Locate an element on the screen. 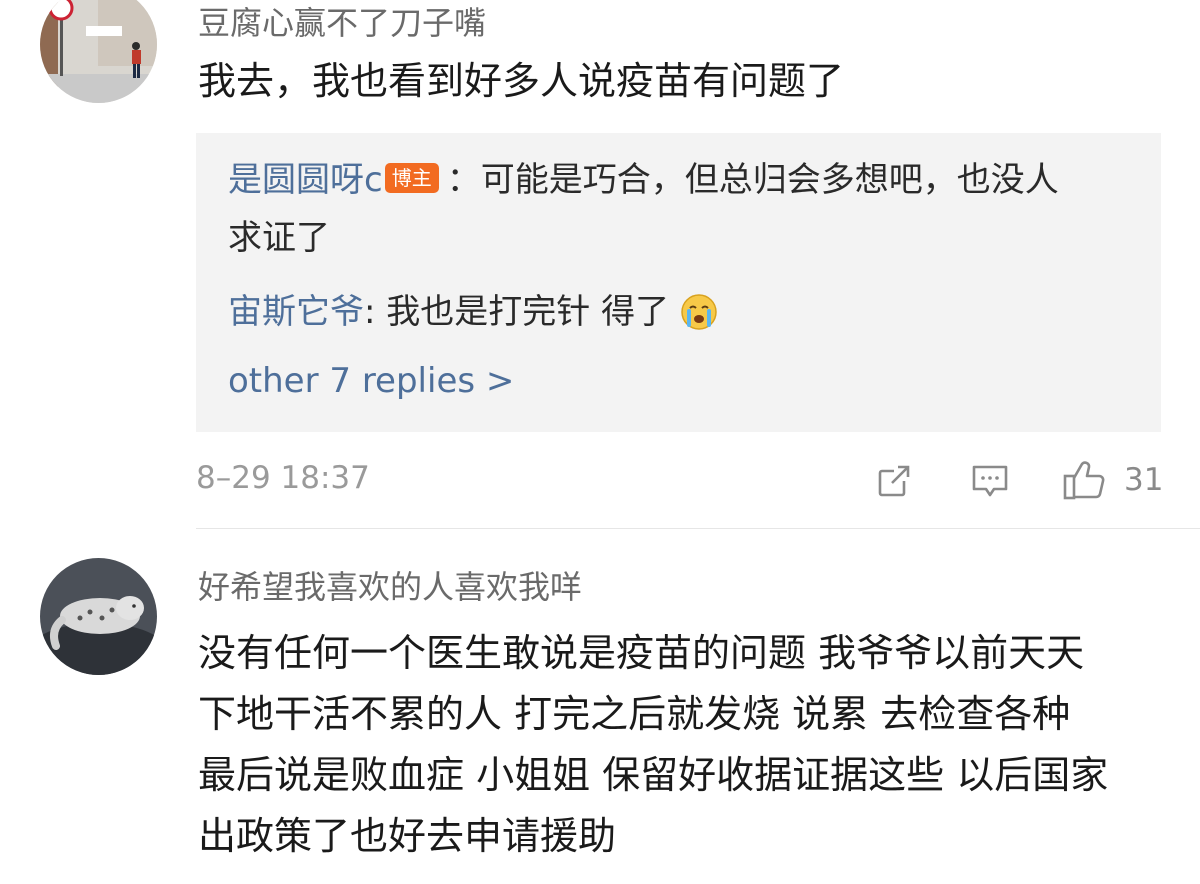  avatar-street-photo is located at coordinates (98, 51).